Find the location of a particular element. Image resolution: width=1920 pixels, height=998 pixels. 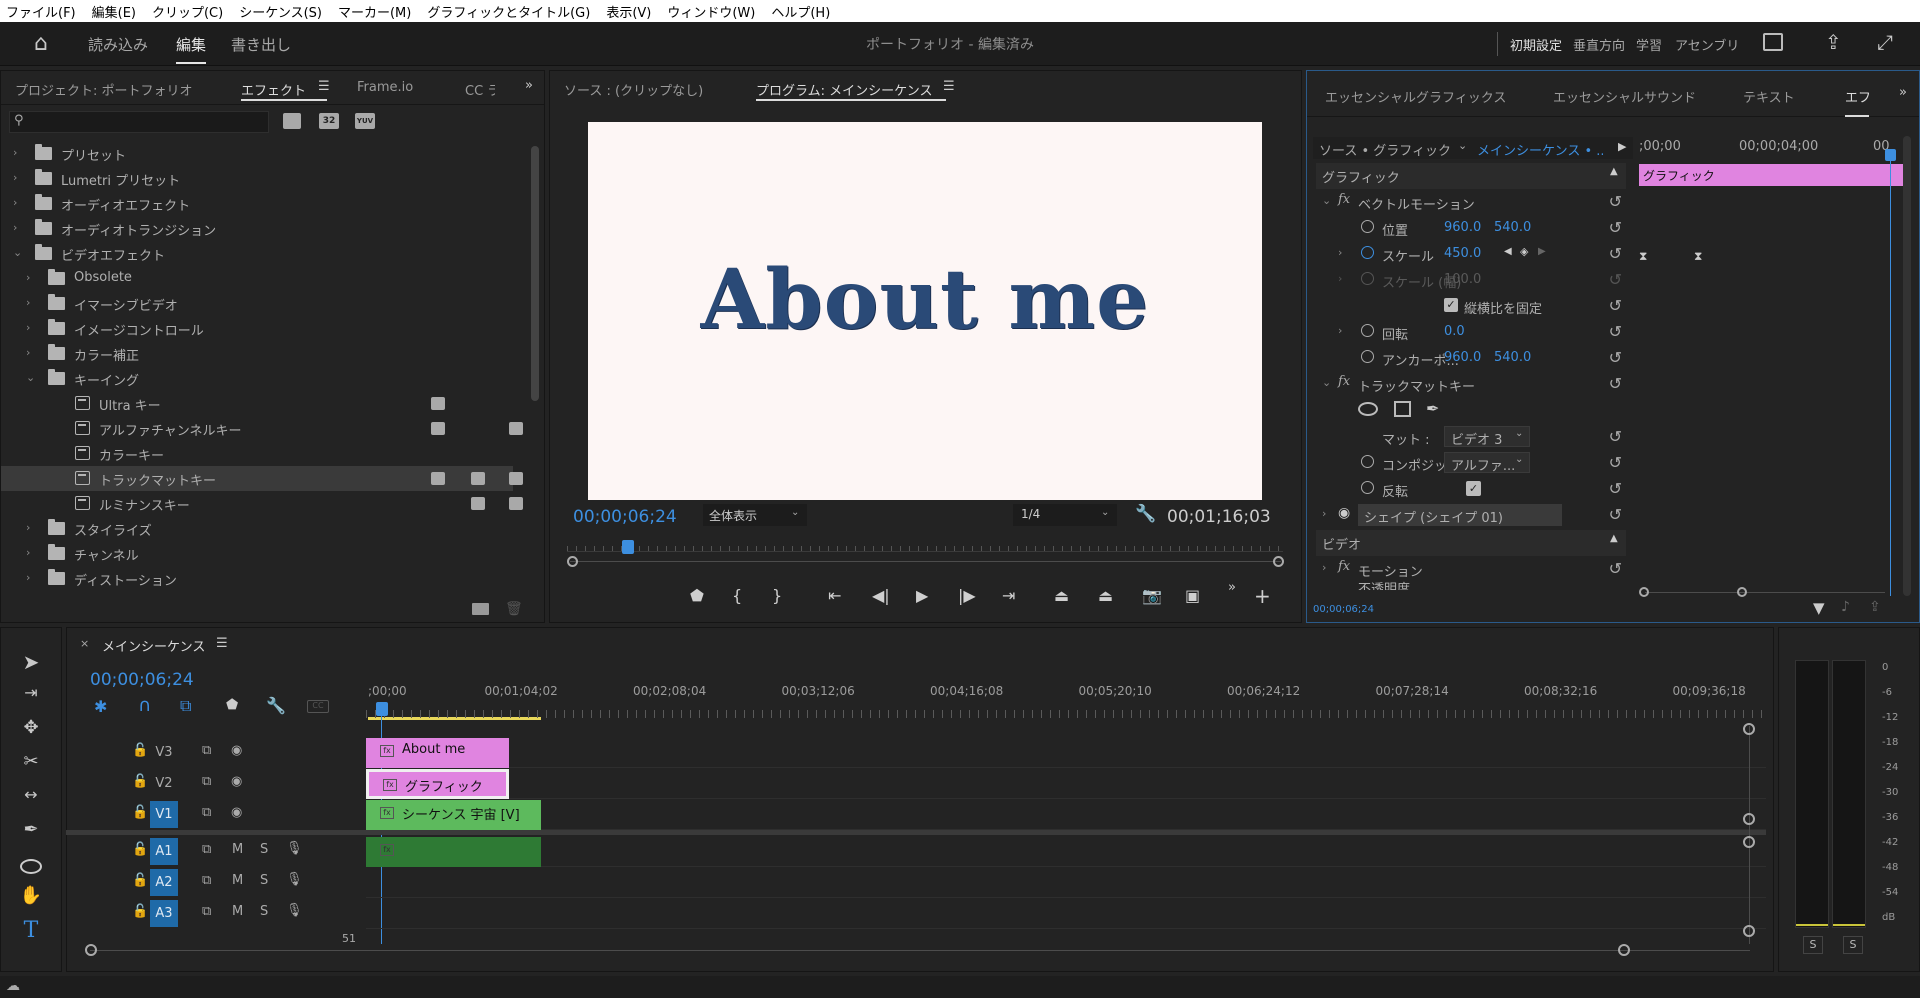

type-tool-icon: T is located at coordinates (31, 931).